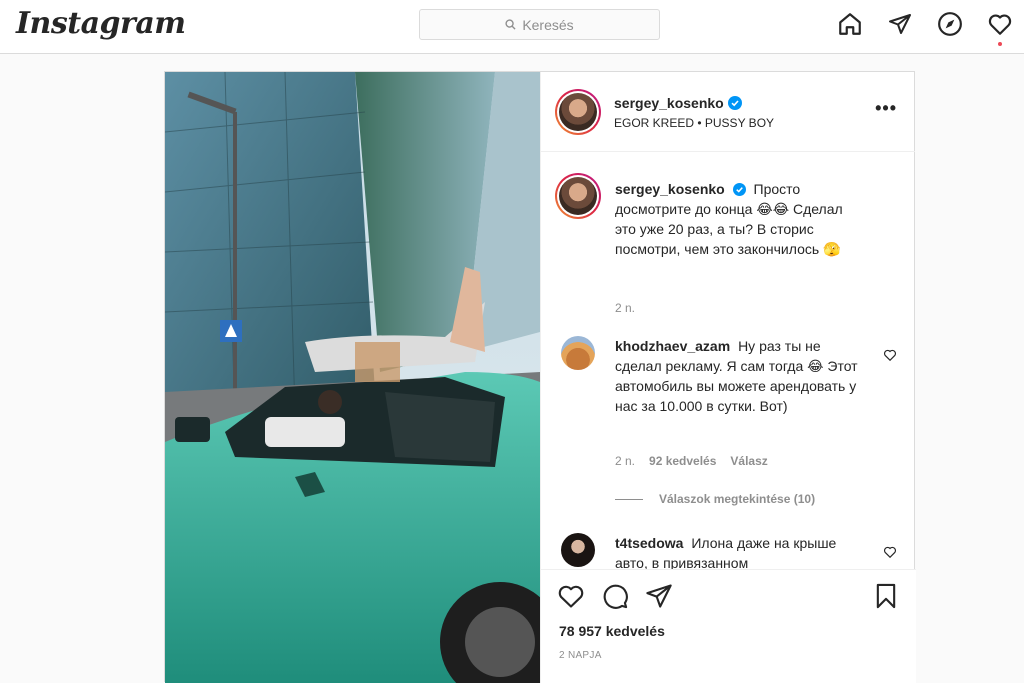  I want to click on author-name-row: sergey_kosenko, so click(678, 103).